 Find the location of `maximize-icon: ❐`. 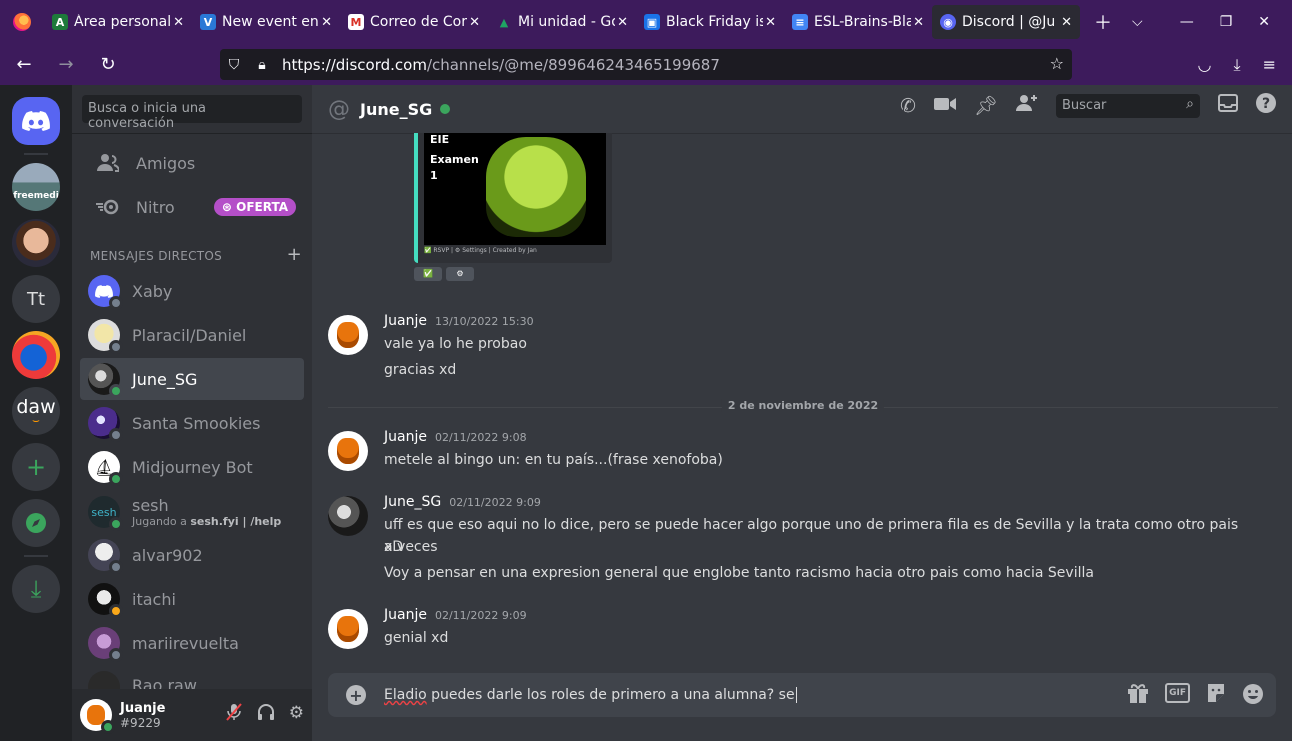

maximize-icon: ❐ is located at coordinates (1226, 22).